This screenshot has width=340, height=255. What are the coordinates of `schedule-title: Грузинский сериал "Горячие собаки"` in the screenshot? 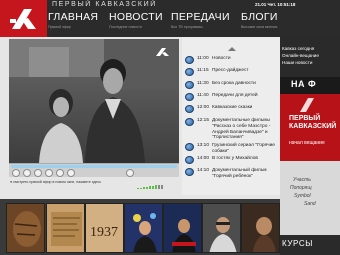 It's located at (243, 148).